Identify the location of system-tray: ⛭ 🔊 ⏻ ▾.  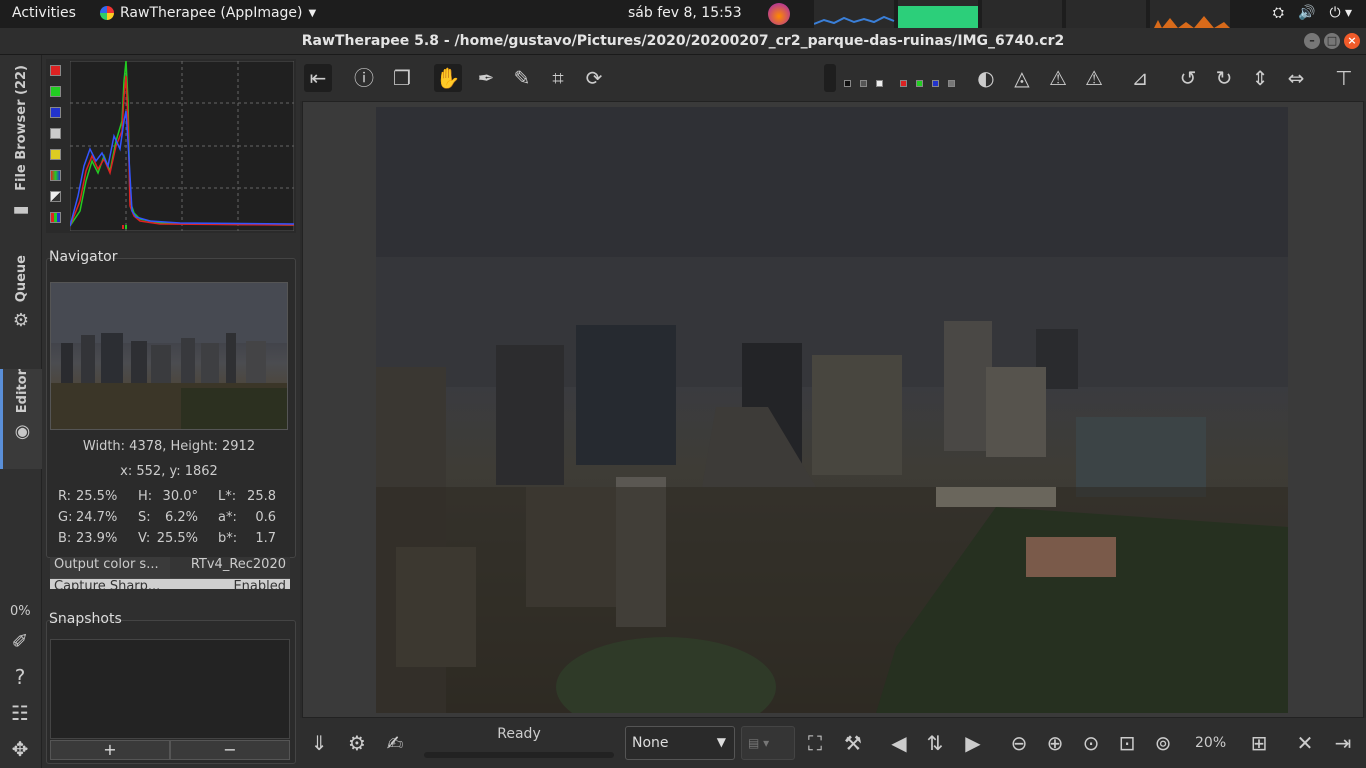
(1312, 13).